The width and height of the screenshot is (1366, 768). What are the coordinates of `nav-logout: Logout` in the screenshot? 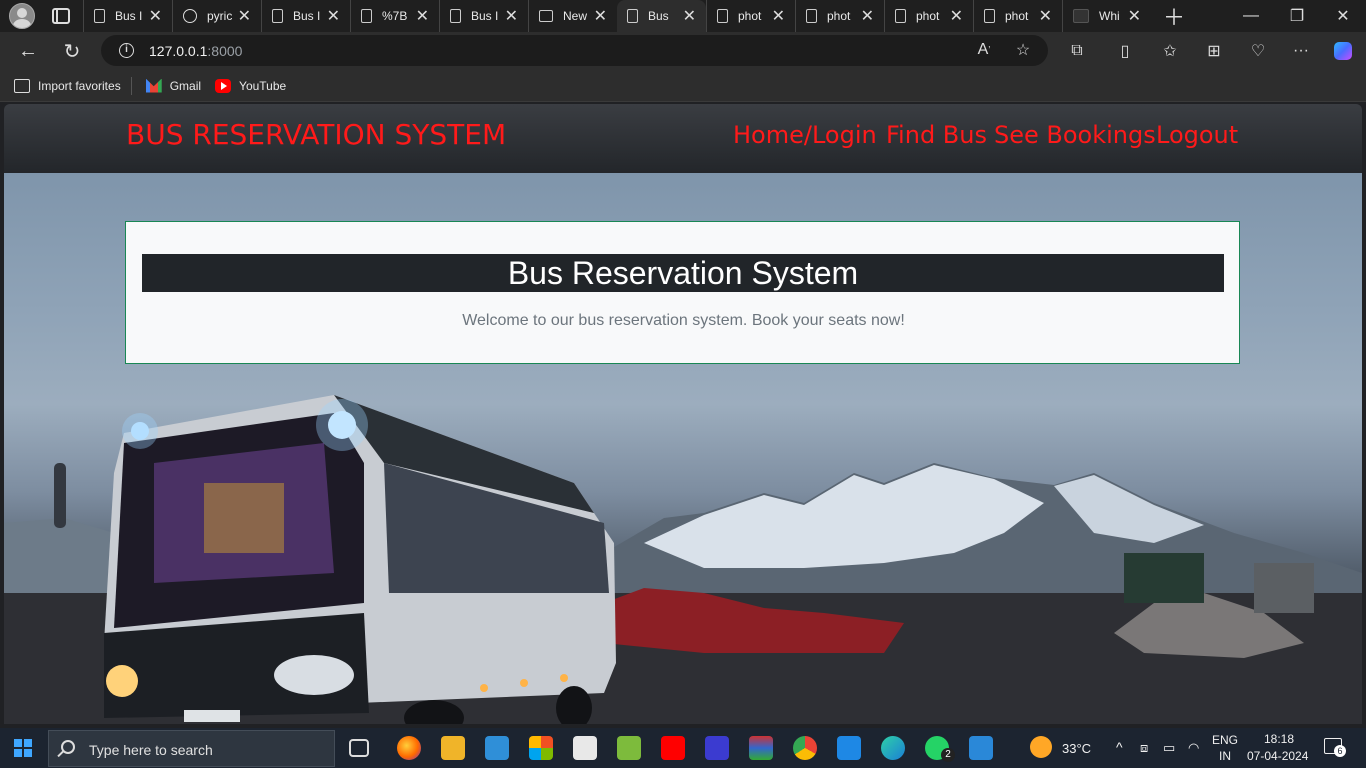 It's located at (1197, 135).